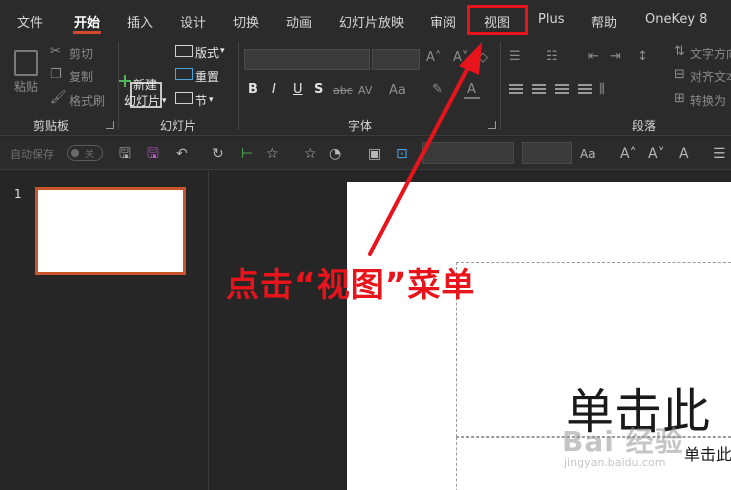 The image size is (731, 490). Describe the element at coordinates (497, 20) in the screenshot. I see `view-tab-highlight-box` at that location.